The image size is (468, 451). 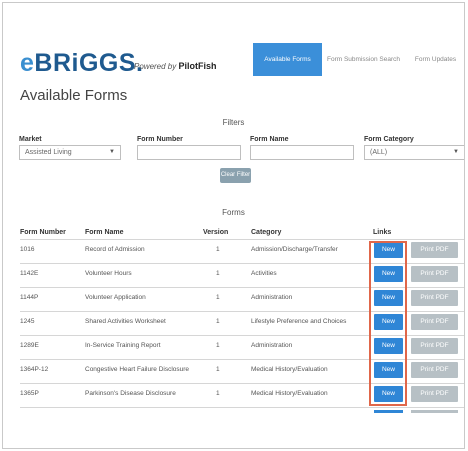 What do you see at coordinates (414, 152) in the screenshot?
I see `form-category-select: (ALL) ▼` at bounding box center [414, 152].